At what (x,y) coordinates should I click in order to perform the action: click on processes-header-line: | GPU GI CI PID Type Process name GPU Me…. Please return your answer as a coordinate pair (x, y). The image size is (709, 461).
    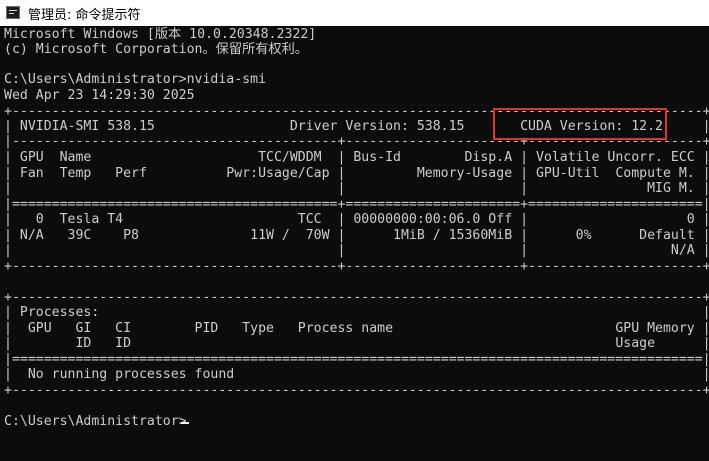
    Looking at the image, I should click on (356, 328).